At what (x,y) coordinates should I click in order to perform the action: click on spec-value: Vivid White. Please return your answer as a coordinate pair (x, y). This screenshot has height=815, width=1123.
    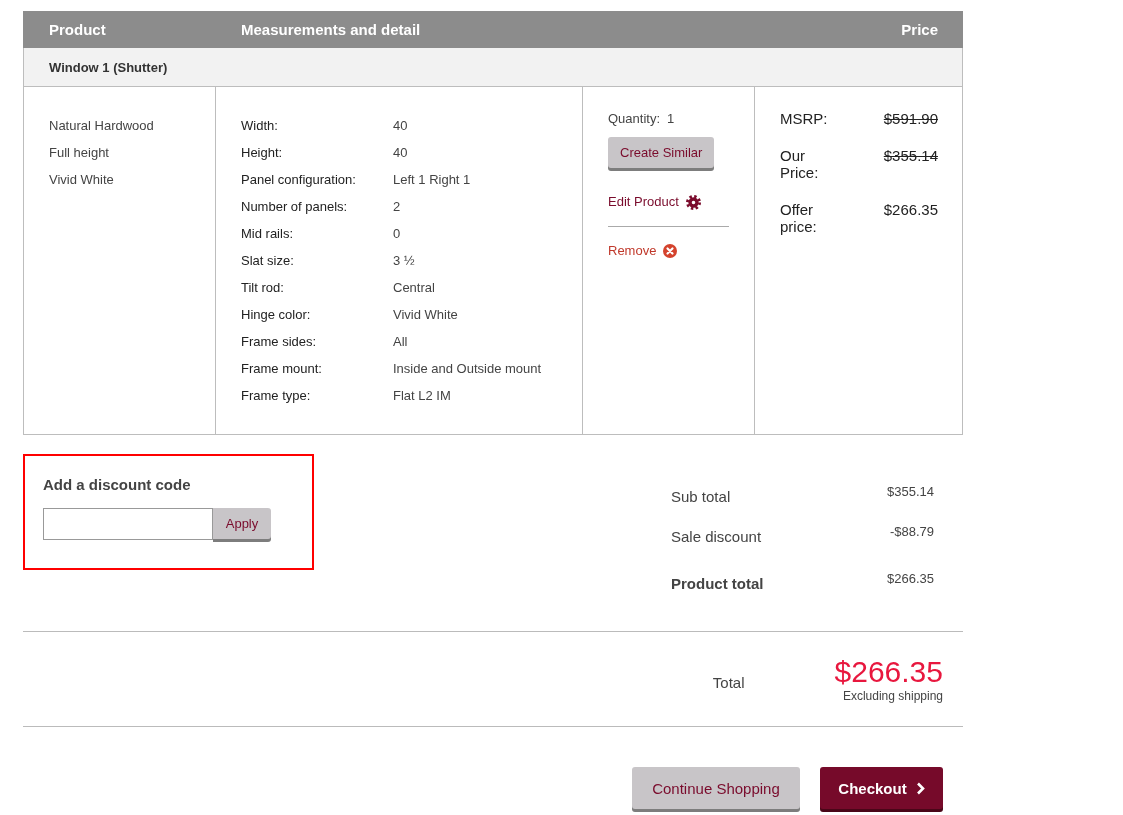
    Looking at the image, I should click on (425, 315).